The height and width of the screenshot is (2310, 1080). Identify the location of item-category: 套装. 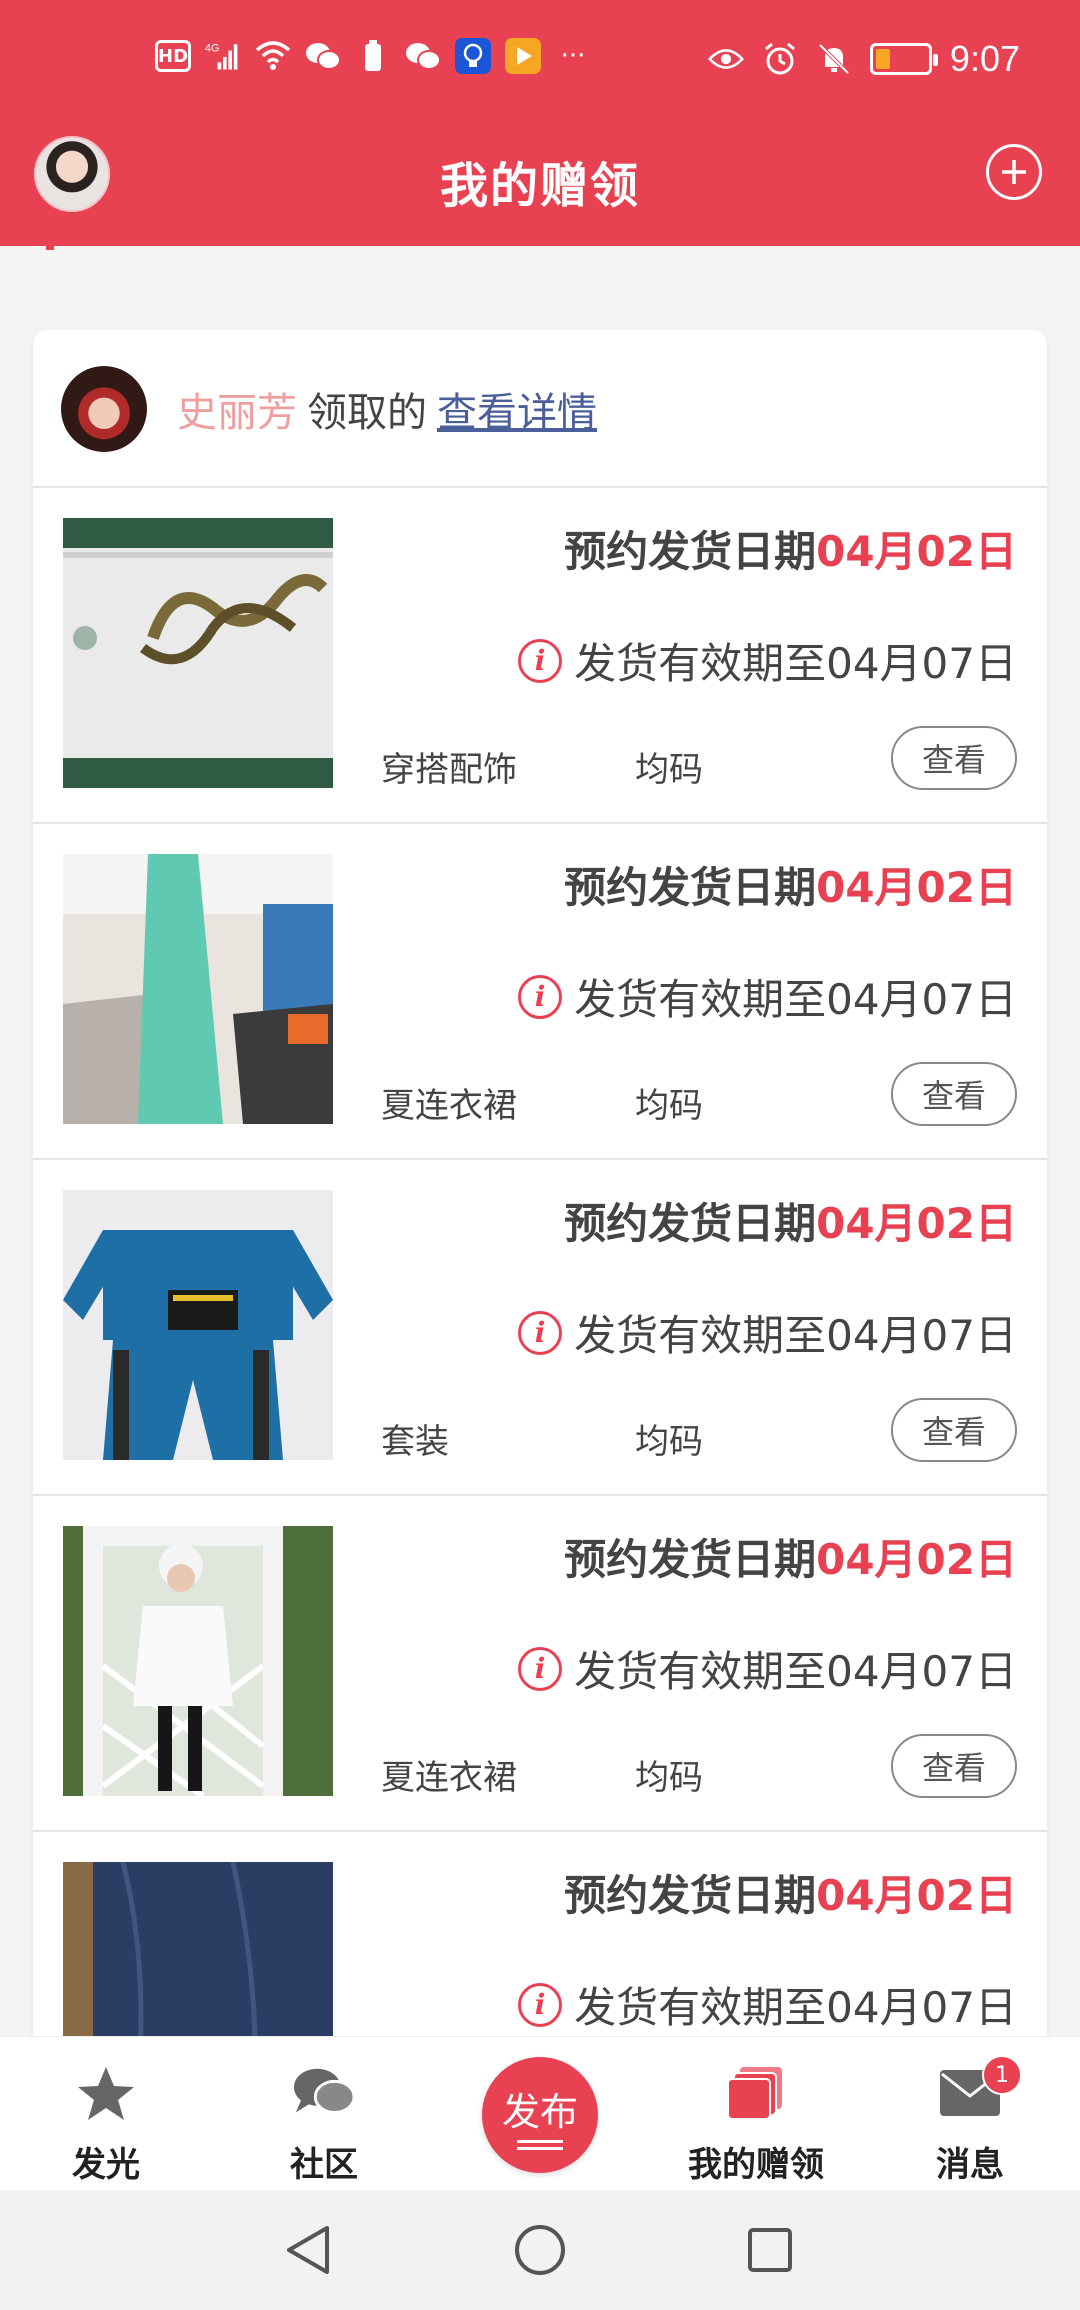
(415, 1442).